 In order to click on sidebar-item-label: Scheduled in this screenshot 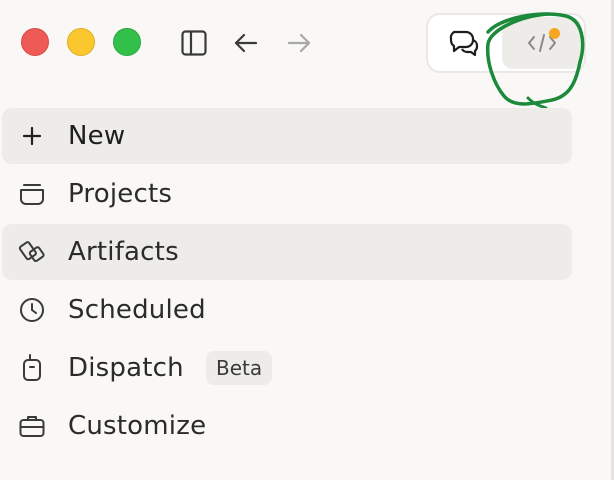, I will do `click(137, 310)`.